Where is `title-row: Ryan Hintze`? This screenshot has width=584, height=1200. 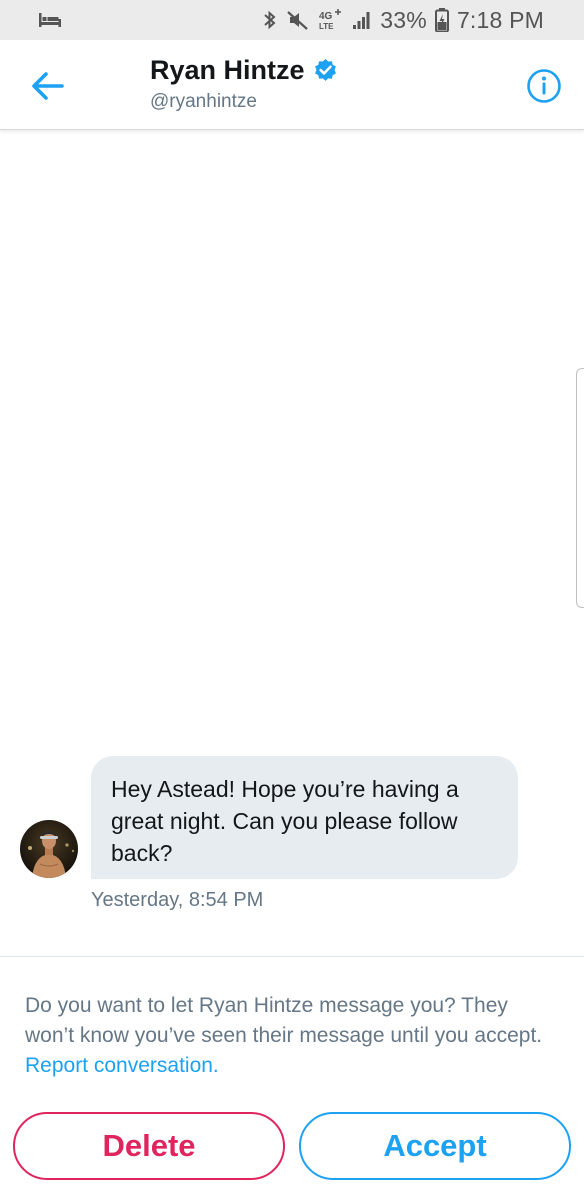 title-row: Ryan Hintze is located at coordinates (244, 70).